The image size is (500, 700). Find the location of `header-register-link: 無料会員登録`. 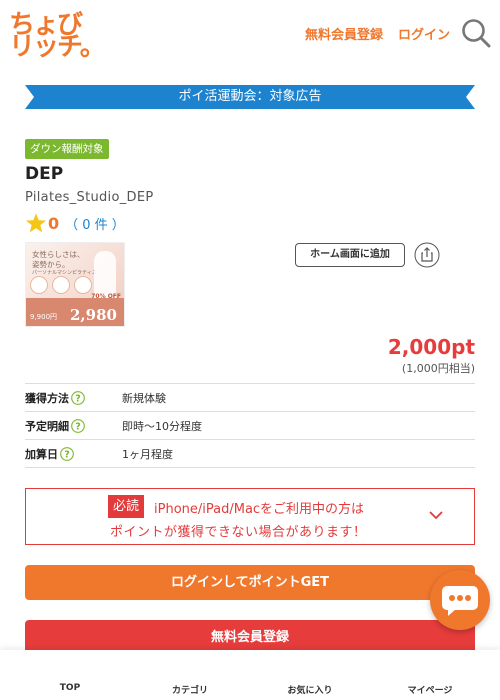

header-register-link: 無料会員登録 is located at coordinates (344, 33).